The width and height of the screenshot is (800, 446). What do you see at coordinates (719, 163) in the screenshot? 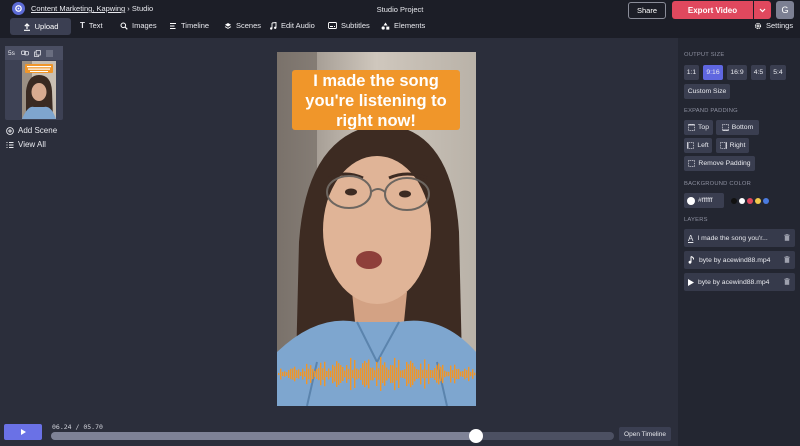
I see `remove-padding-button: Remove Padding` at bounding box center [719, 163].